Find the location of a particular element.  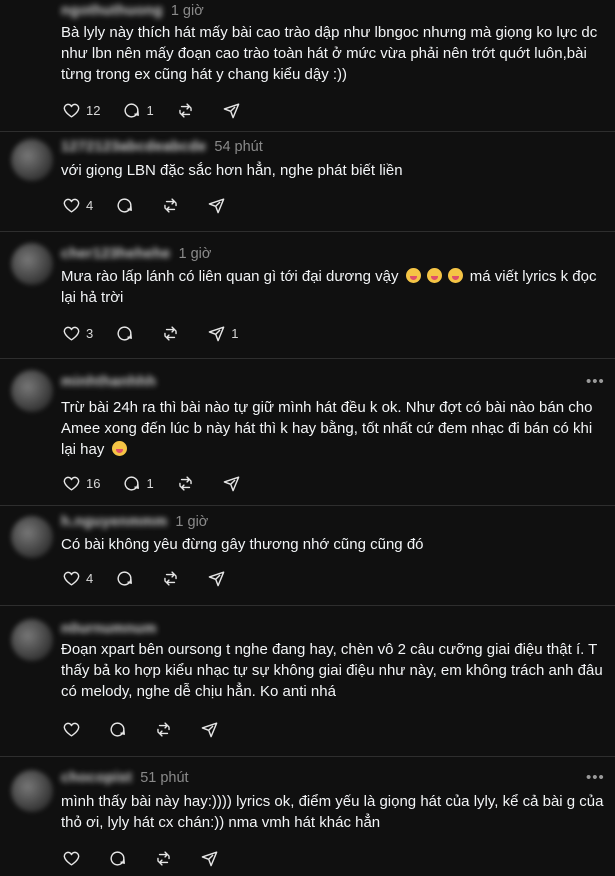

username: 1272123abcdeabcde is located at coordinates (133, 147).